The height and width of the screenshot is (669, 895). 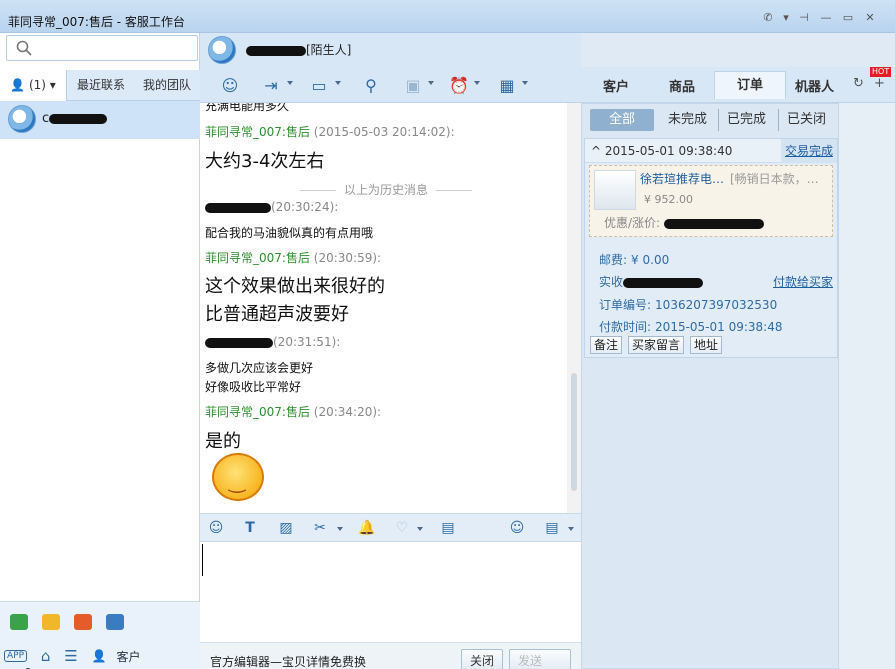 I want to click on pay-to-buyer-link: 付款给买家, so click(x=803, y=281).